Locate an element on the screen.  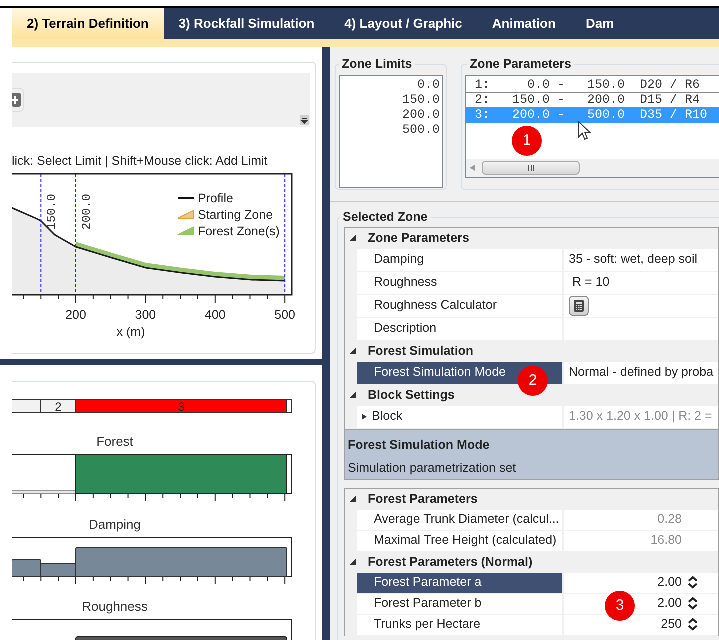
property-name: Forest Parameter a is located at coordinates (428, 583).